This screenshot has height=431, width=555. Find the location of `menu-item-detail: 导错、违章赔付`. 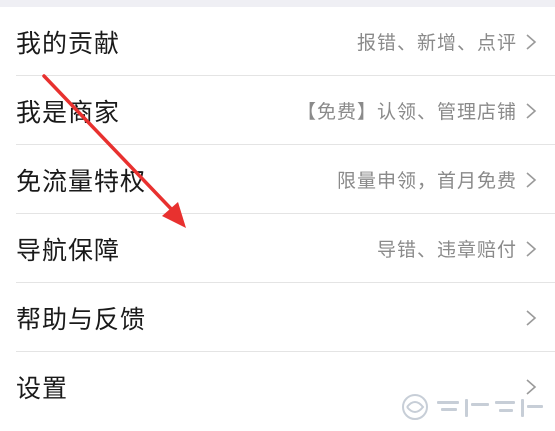

menu-item-detail: 导错、违章赔付 is located at coordinates (446, 250).